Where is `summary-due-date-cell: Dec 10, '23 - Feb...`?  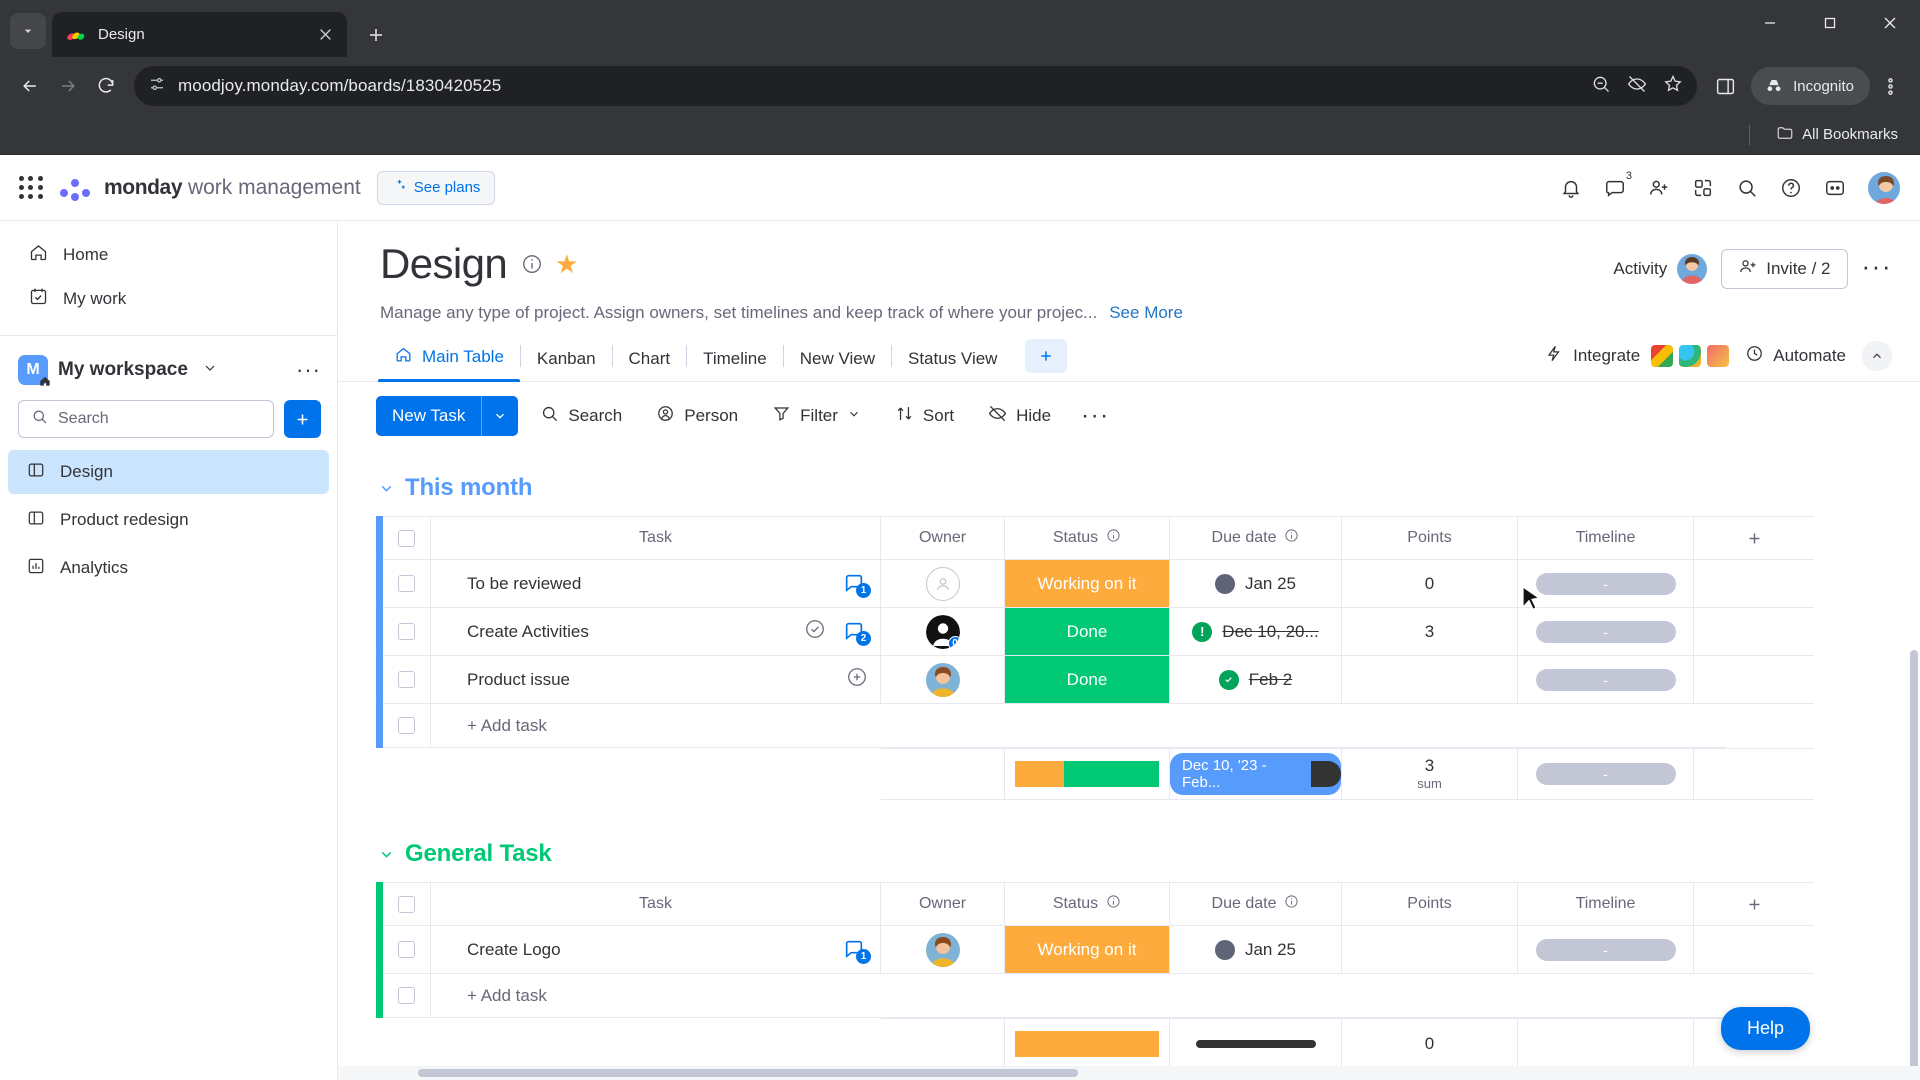 summary-due-date-cell: Dec 10, '23 - Feb... is located at coordinates (1256, 774).